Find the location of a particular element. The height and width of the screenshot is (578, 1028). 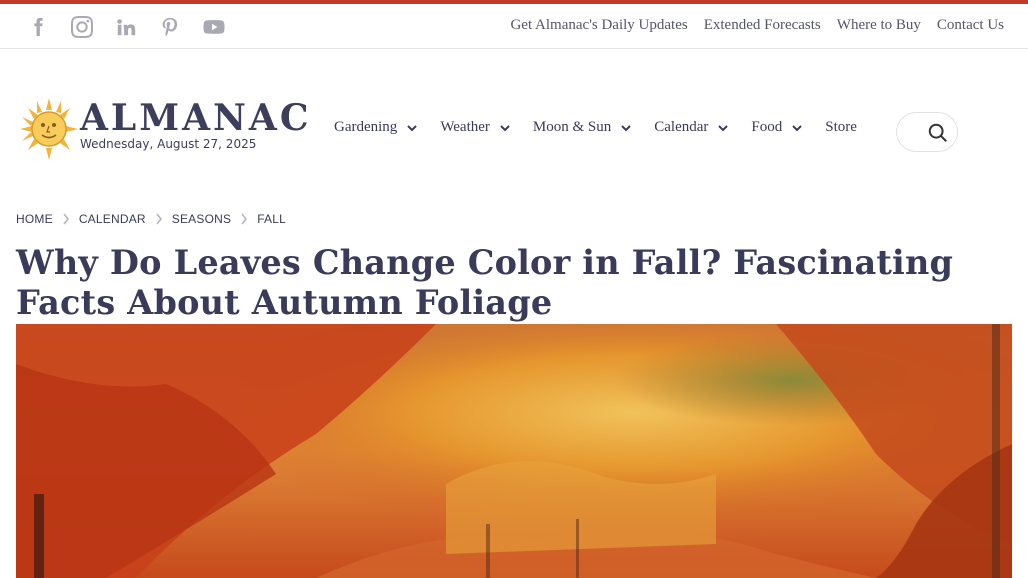

almanac-logo: ALMANAC Wednesday, August 27, 2025 is located at coordinates (163, 129).